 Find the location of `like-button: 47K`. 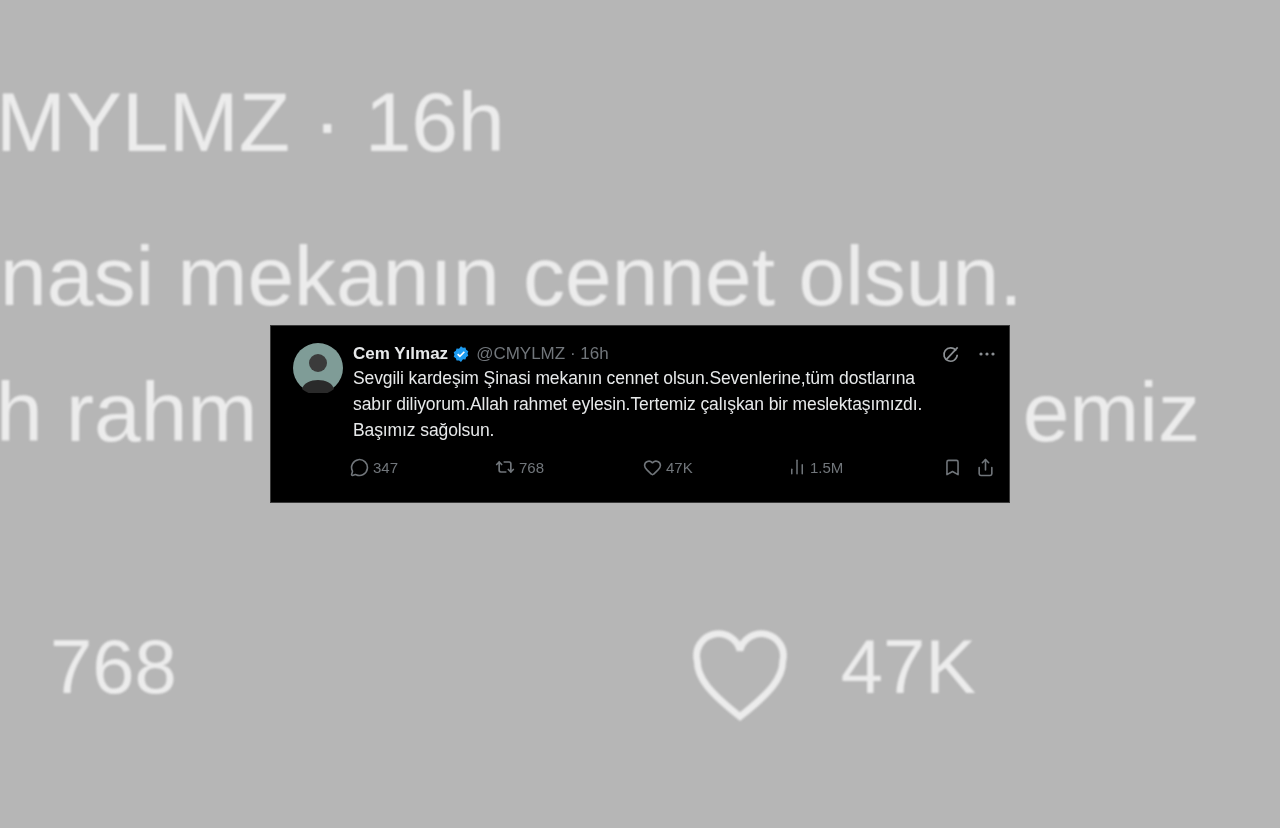

like-button: 47K is located at coordinates (713, 467).